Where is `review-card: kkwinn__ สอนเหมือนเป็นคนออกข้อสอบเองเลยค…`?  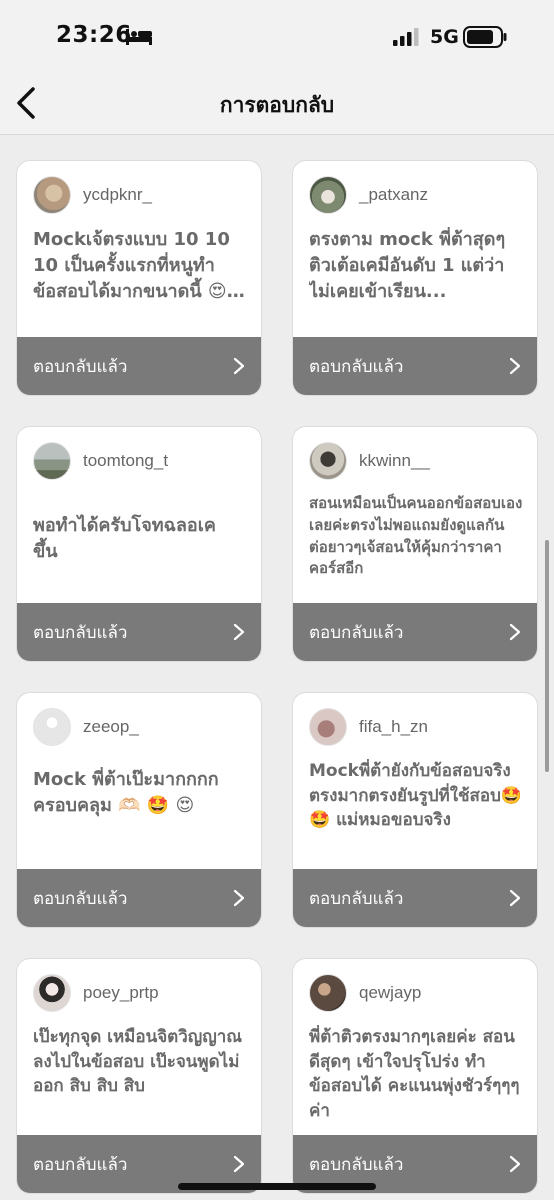
review-card: kkwinn__ สอนเหมือนเป็นคนออกข้อสอบเองเลยค… is located at coordinates (415, 544).